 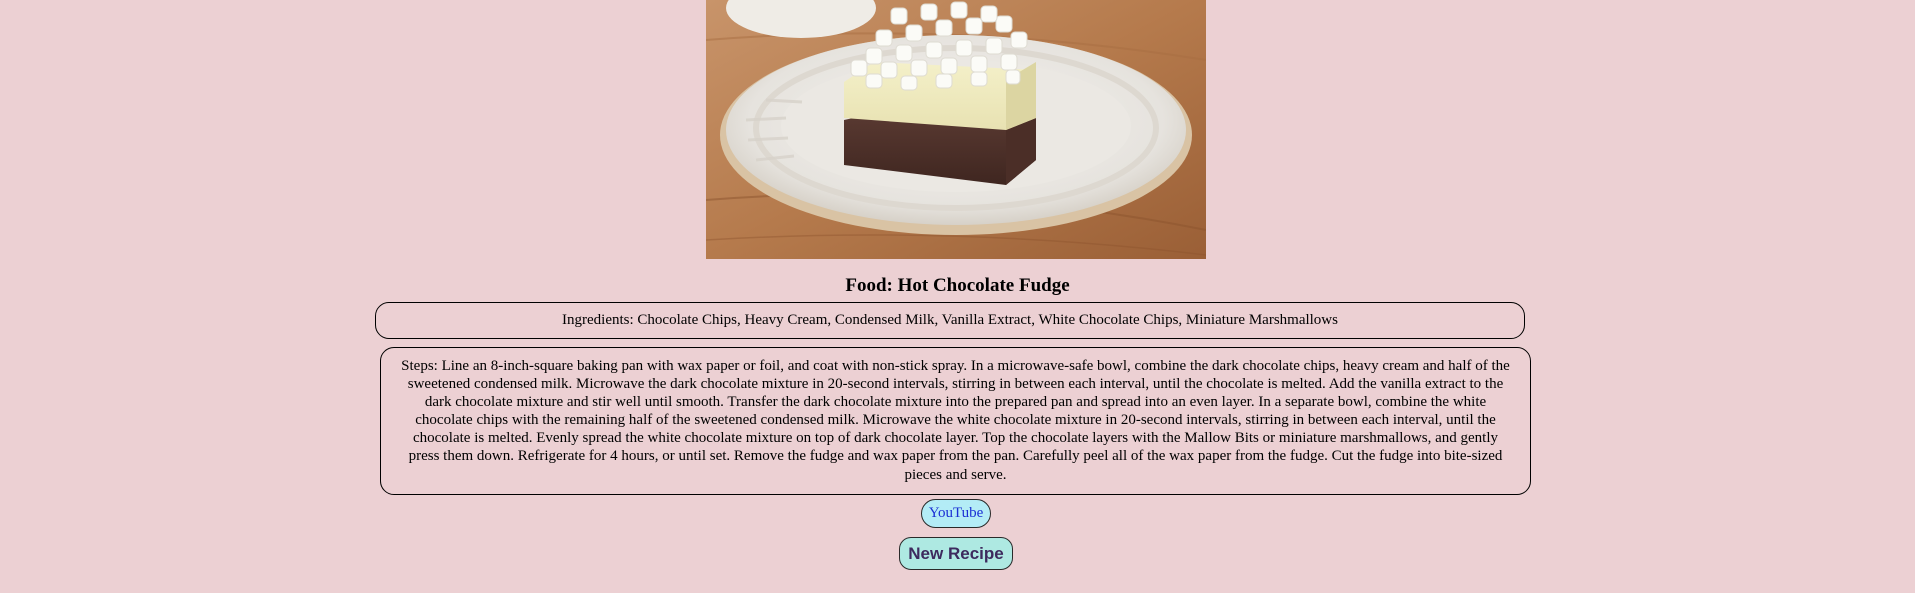 I want to click on new-recipe-button: New Recipe, so click(x=956, y=553).